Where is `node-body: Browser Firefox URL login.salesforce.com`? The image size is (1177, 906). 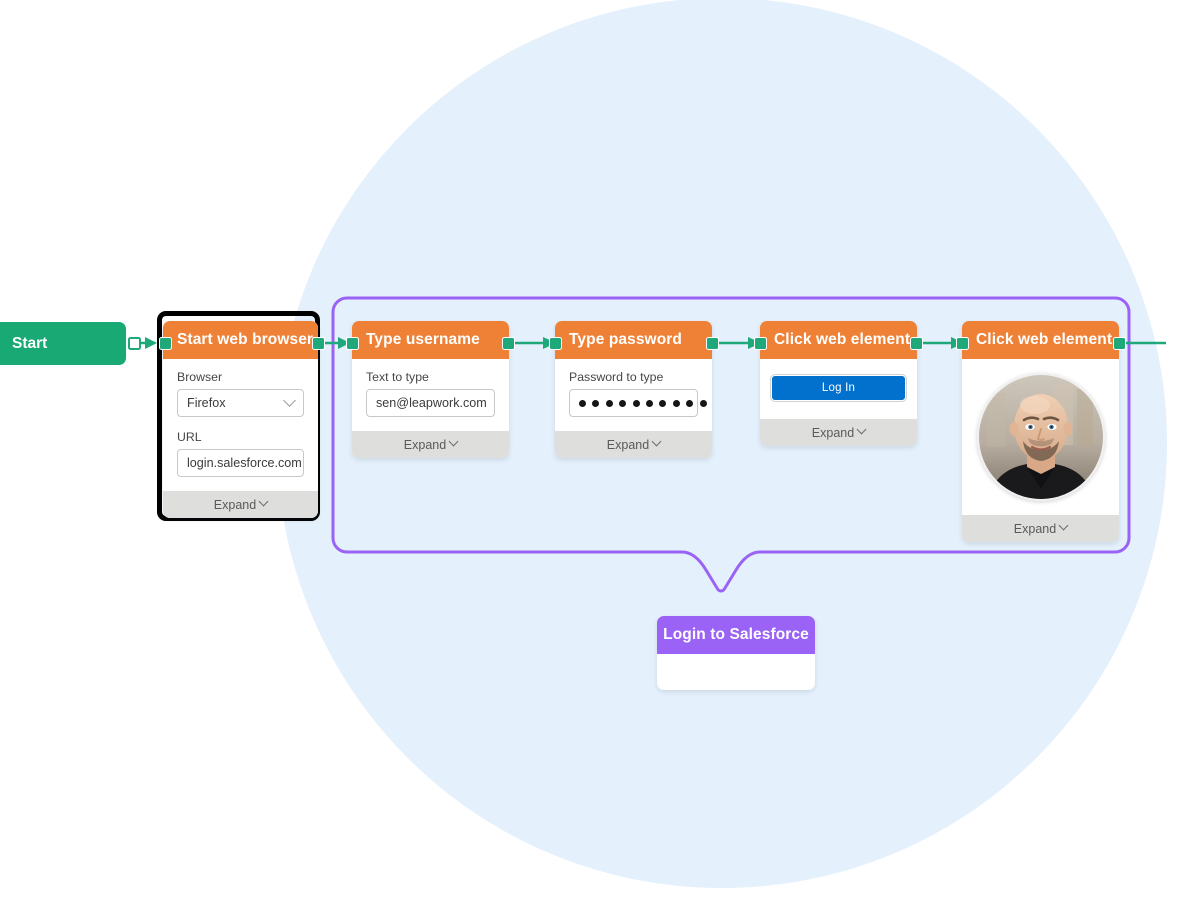
node-body: Browser Firefox URL login.salesforce.com is located at coordinates (240, 425).